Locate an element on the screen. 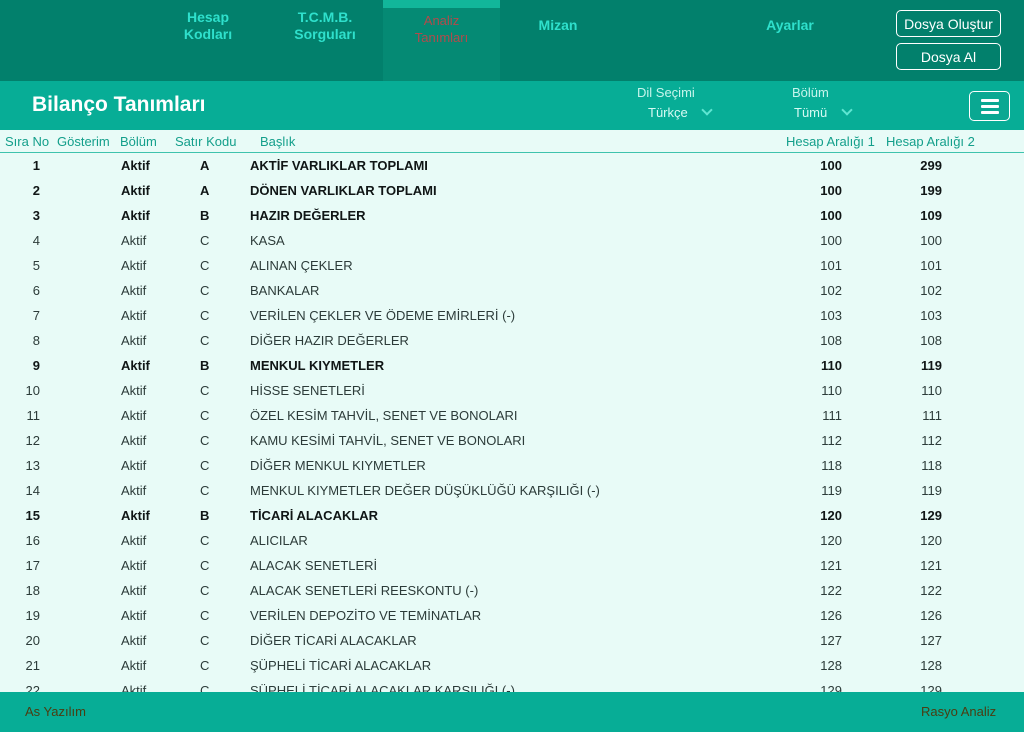 This screenshot has width=1024, height=732. footer-company: As Yazılım is located at coordinates (55, 711).